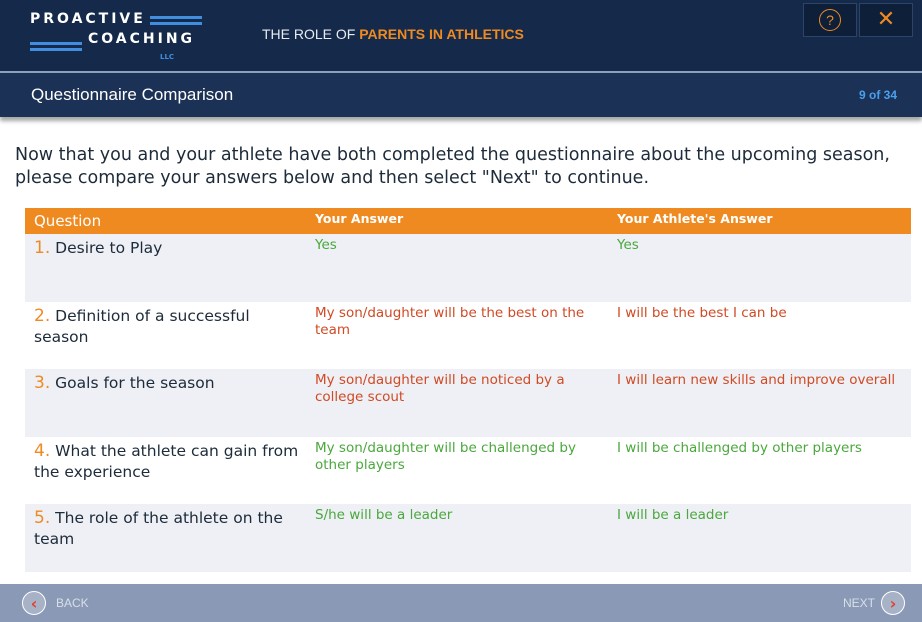 The width and height of the screenshot is (922, 622). What do you see at coordinates (42, 315) in the screenshot?
I see `question-number: 2.` at bounding box center [42, 315].